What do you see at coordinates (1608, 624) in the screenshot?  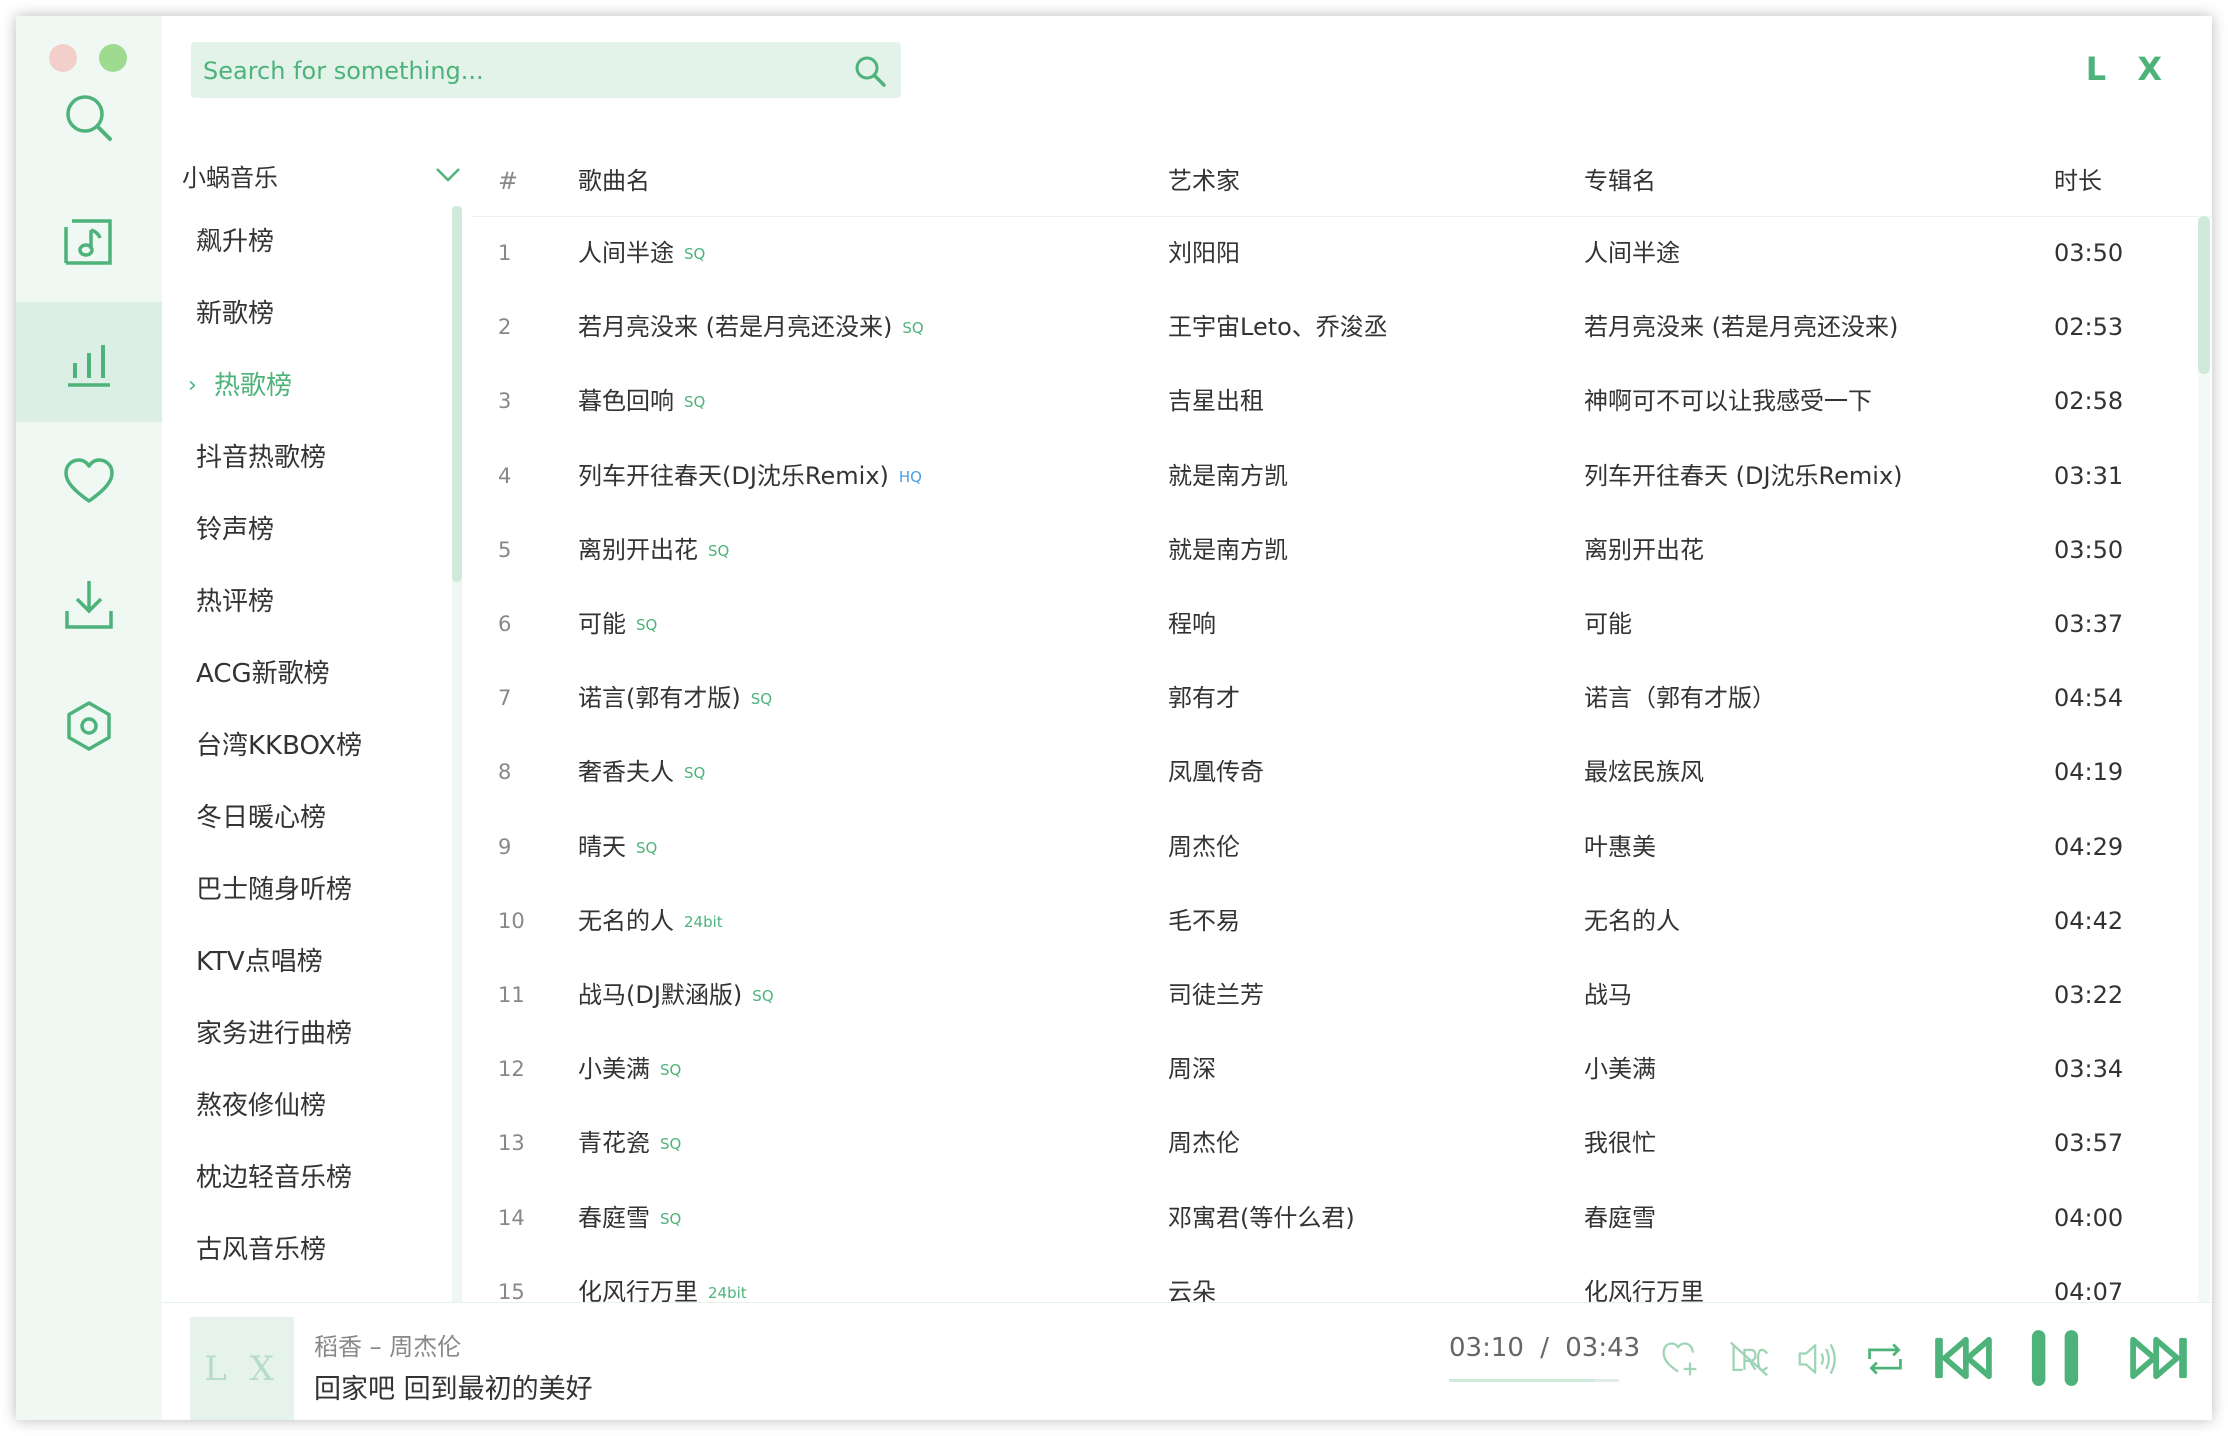 I see `album-name-text: 可能` at bounding box center [1608, 624].